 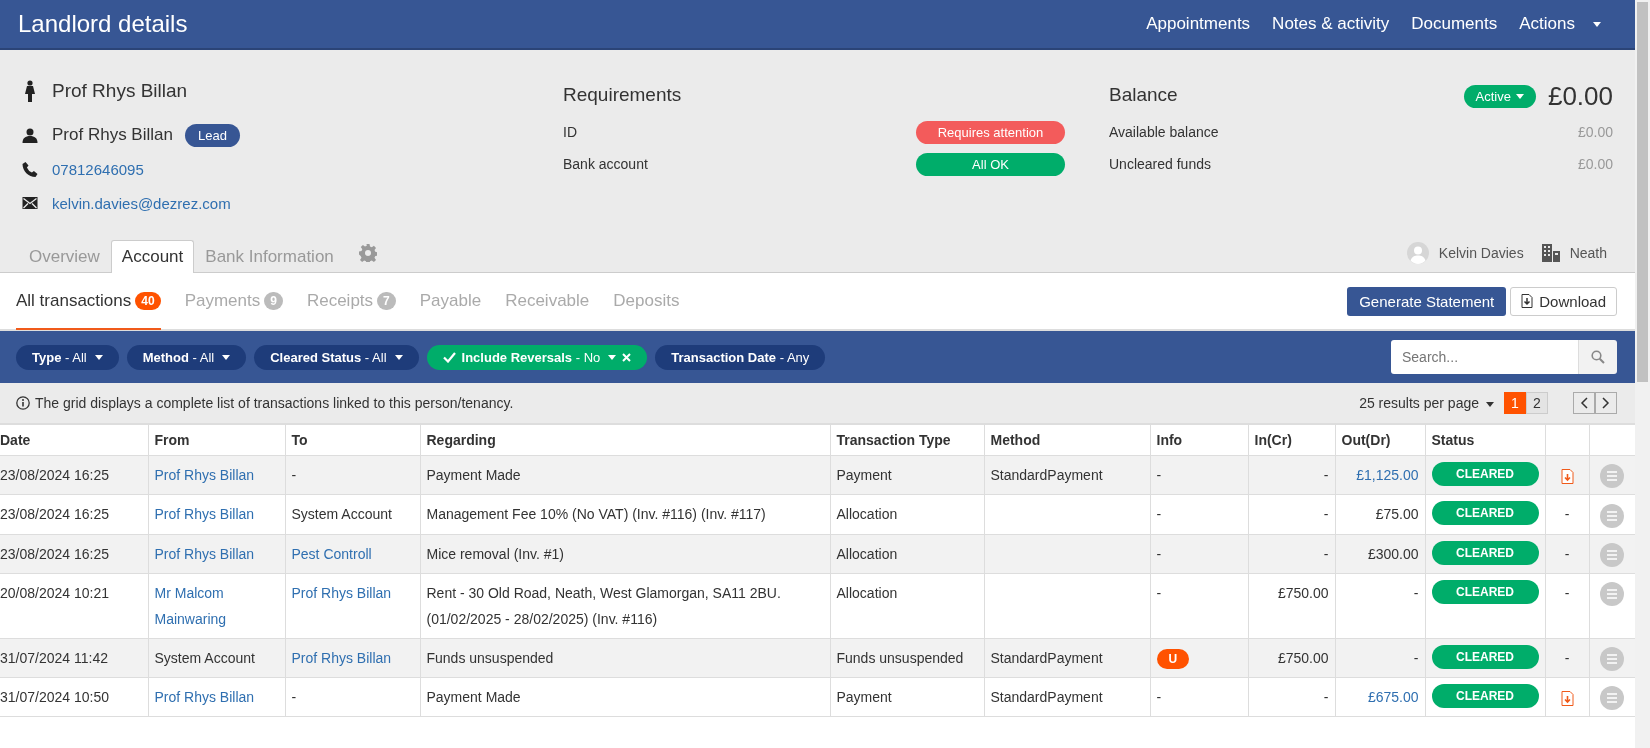 I want to click on user-icon, so click(x=30, y=135).